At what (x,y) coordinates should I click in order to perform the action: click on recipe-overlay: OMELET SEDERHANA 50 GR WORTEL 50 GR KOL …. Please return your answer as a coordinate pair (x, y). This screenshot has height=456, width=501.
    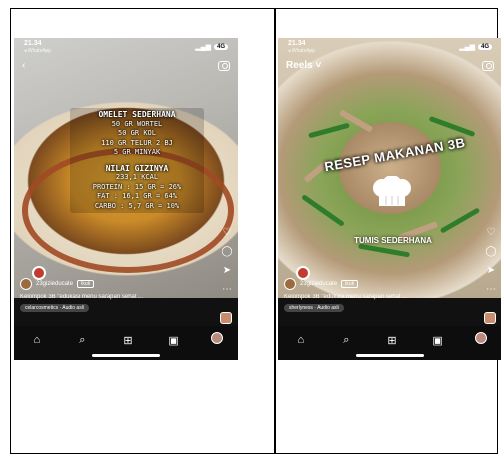
    Looking at the image, I should click on (137, 160).